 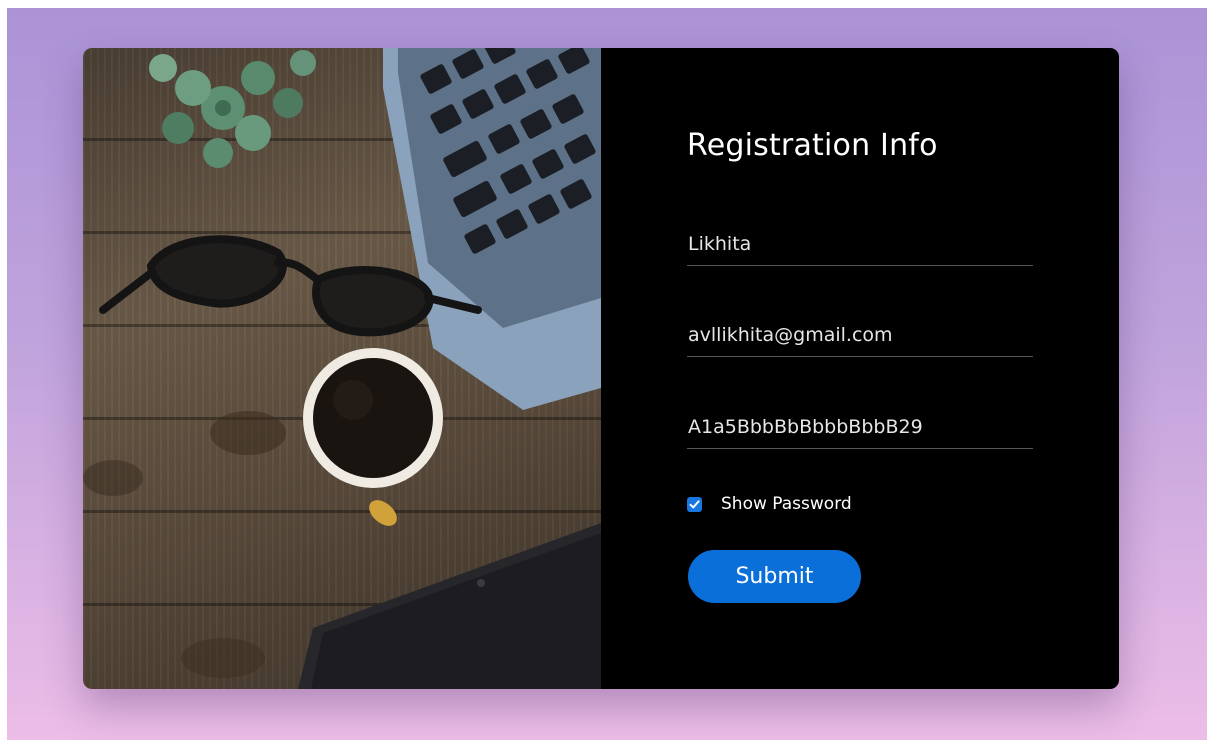 I want to click on check-icon, so click(x=694, y=503).